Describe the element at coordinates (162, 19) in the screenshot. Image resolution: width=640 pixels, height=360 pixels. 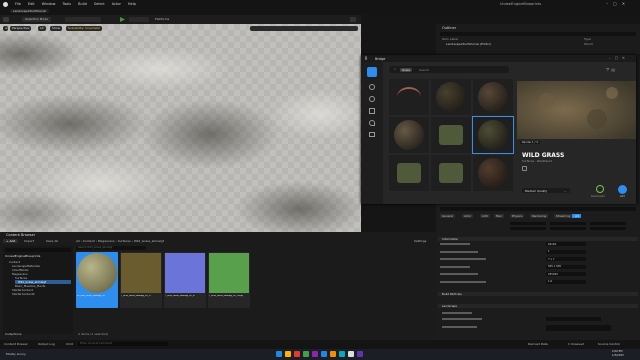
I see `platforms-button: Platforms` at that location.